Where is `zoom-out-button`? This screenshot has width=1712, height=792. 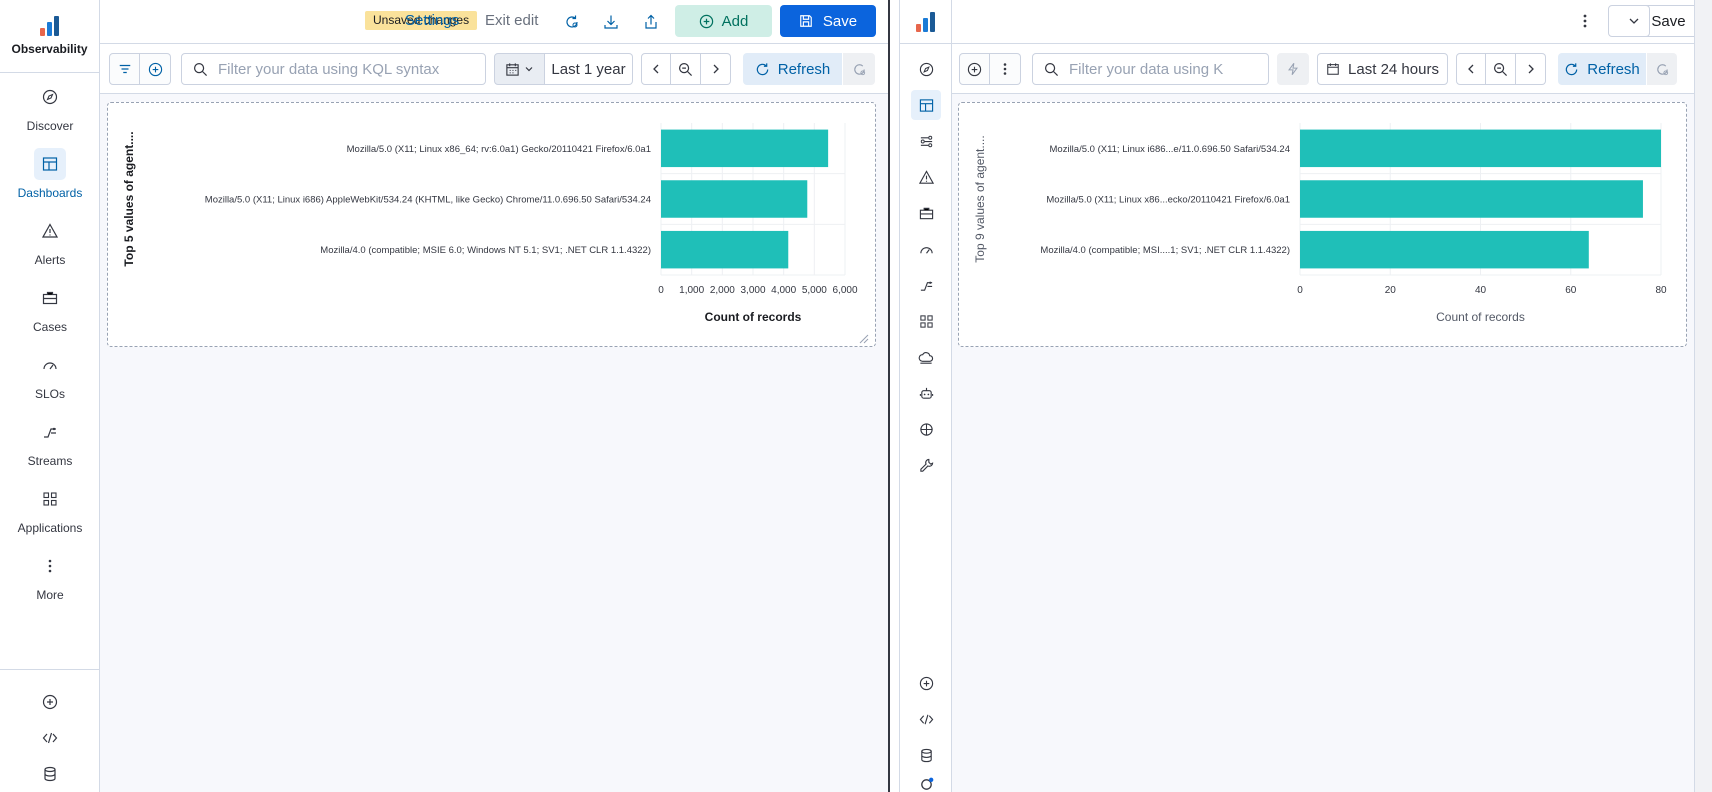
zoom-out-button is located at coordinates (686, 69).